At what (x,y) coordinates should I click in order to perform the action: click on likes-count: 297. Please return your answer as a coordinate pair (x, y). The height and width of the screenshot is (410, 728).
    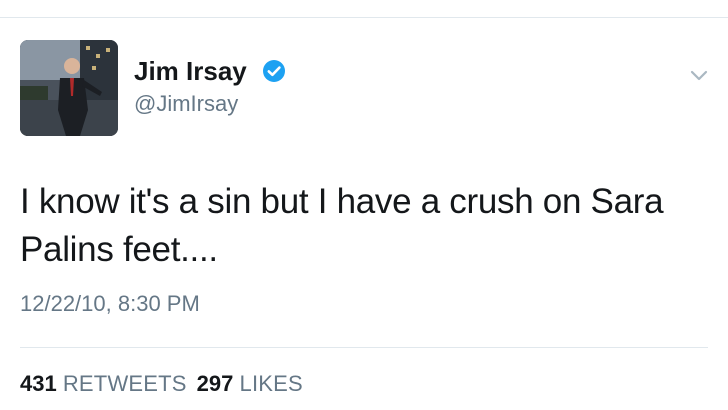
    Looking at the image, I should click on (215, 383).